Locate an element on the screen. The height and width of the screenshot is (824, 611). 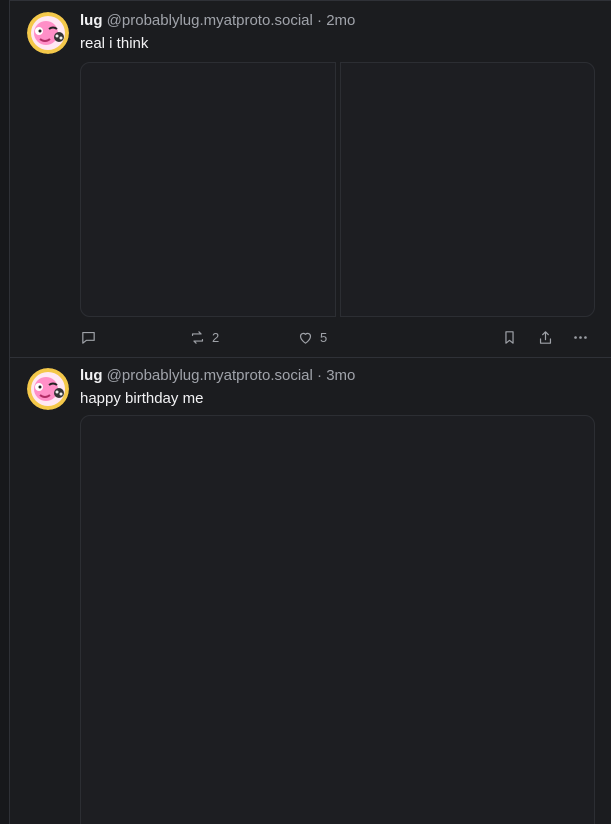
repost-button: 2 is located at coordinates (204, 337).